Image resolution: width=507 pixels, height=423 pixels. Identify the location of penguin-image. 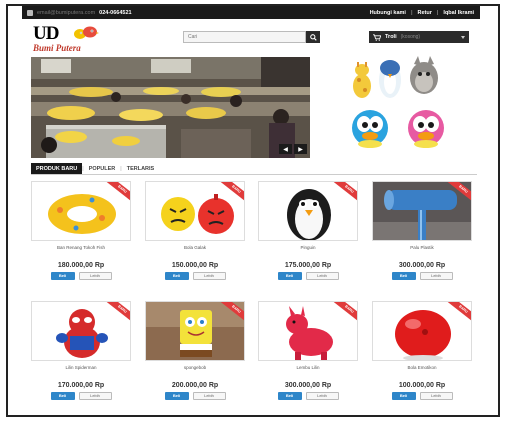
(308, 211).